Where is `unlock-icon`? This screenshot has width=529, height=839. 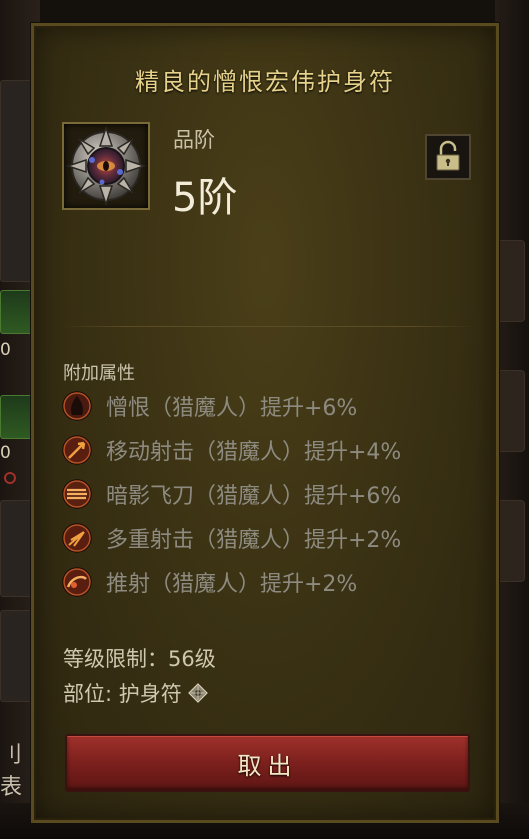
unlock-icon is located at coordinates (448, 155).